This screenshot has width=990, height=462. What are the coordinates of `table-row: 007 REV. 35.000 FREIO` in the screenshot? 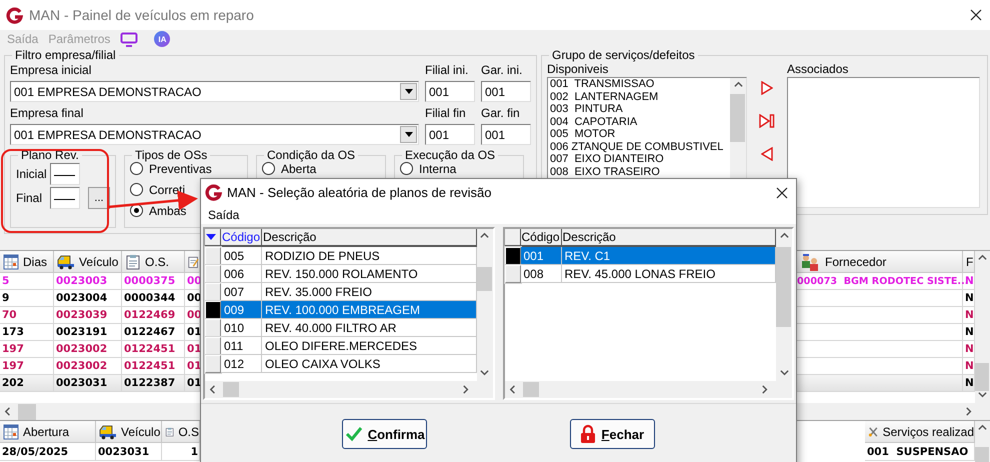 It's located at (340, 292).